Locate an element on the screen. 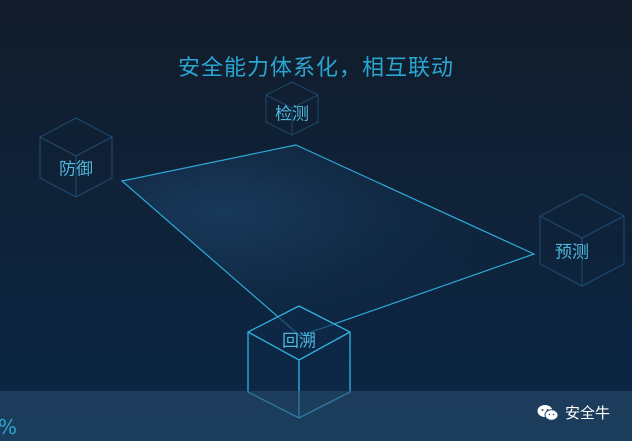 This screenshot has width=632, height=441. node-label-defend: 防御 is located at coordinates (76, 169).